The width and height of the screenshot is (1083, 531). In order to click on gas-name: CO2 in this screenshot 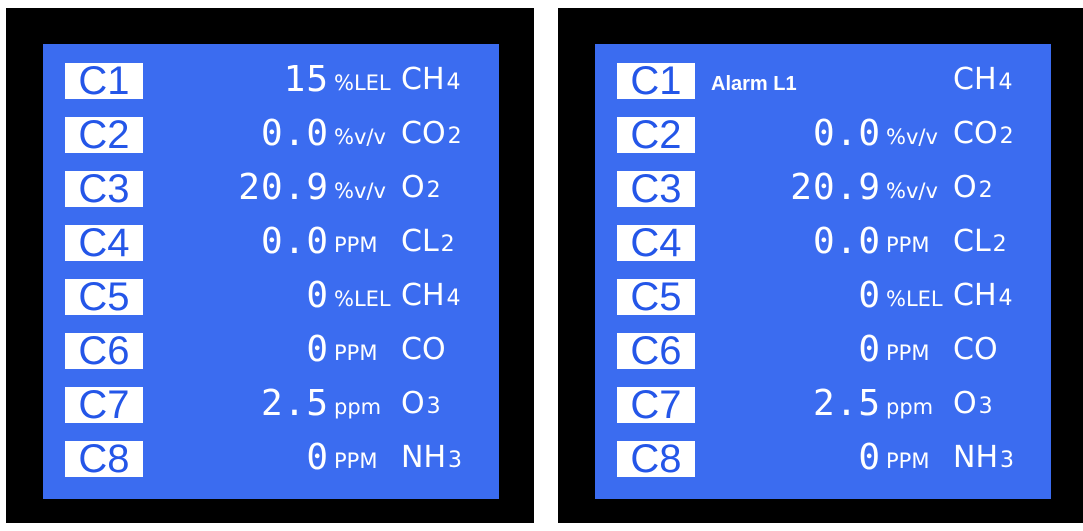, I will do `click(431, 135)`.